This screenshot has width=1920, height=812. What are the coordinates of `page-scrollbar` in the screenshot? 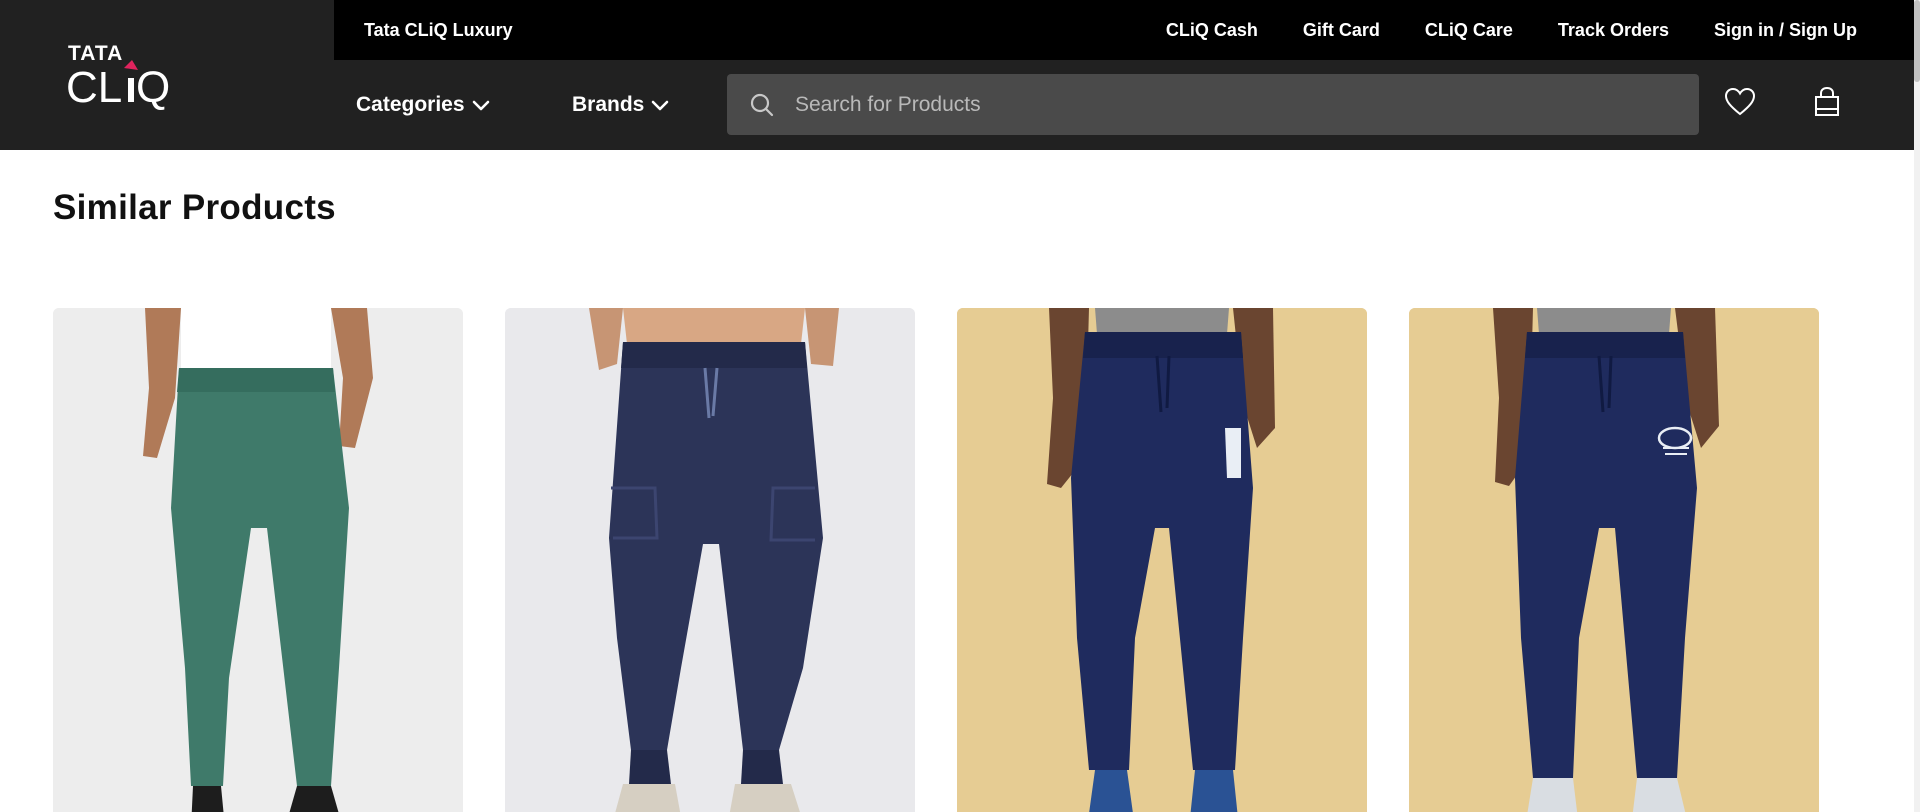 It's located at (1917, 406).